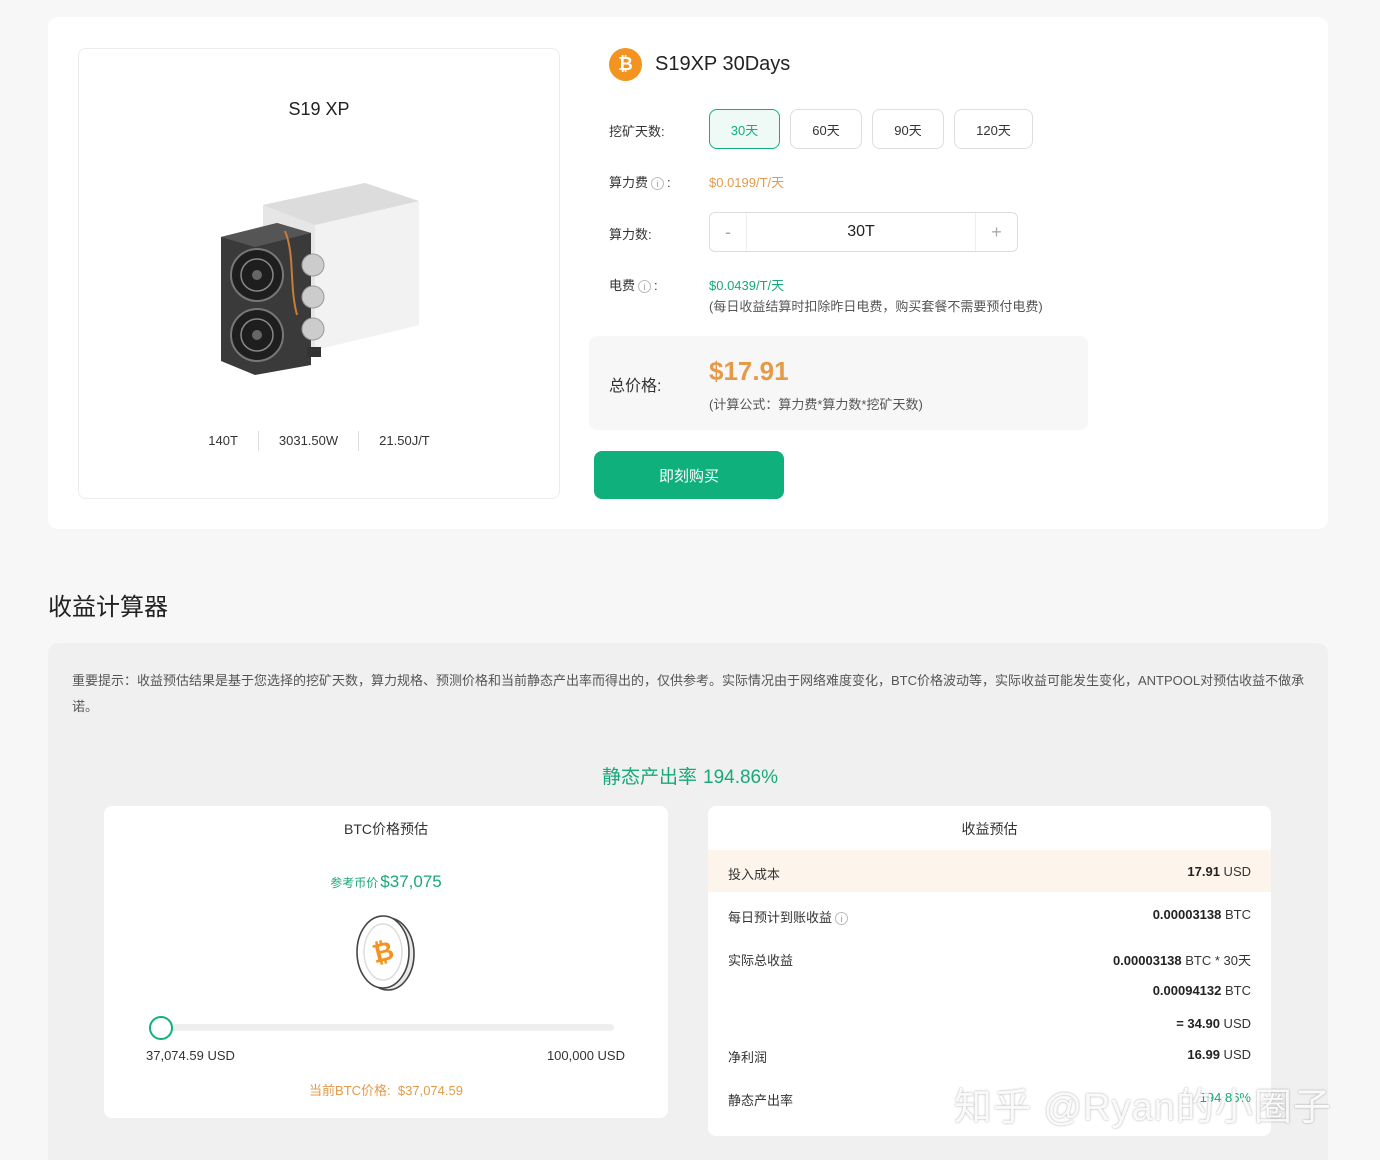 The width and height of the screenshot is (1380, 1160). I want to click on current-price-label: 当前BTC价格:, so click(350, 1090).